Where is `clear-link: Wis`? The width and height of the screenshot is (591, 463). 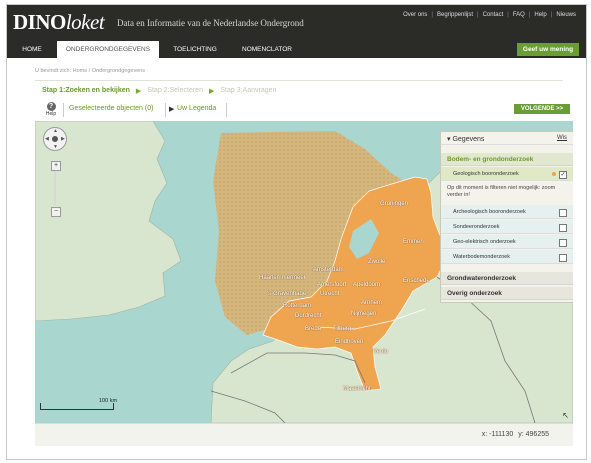
clear-link: Wis is located at coordinates (562, 138).